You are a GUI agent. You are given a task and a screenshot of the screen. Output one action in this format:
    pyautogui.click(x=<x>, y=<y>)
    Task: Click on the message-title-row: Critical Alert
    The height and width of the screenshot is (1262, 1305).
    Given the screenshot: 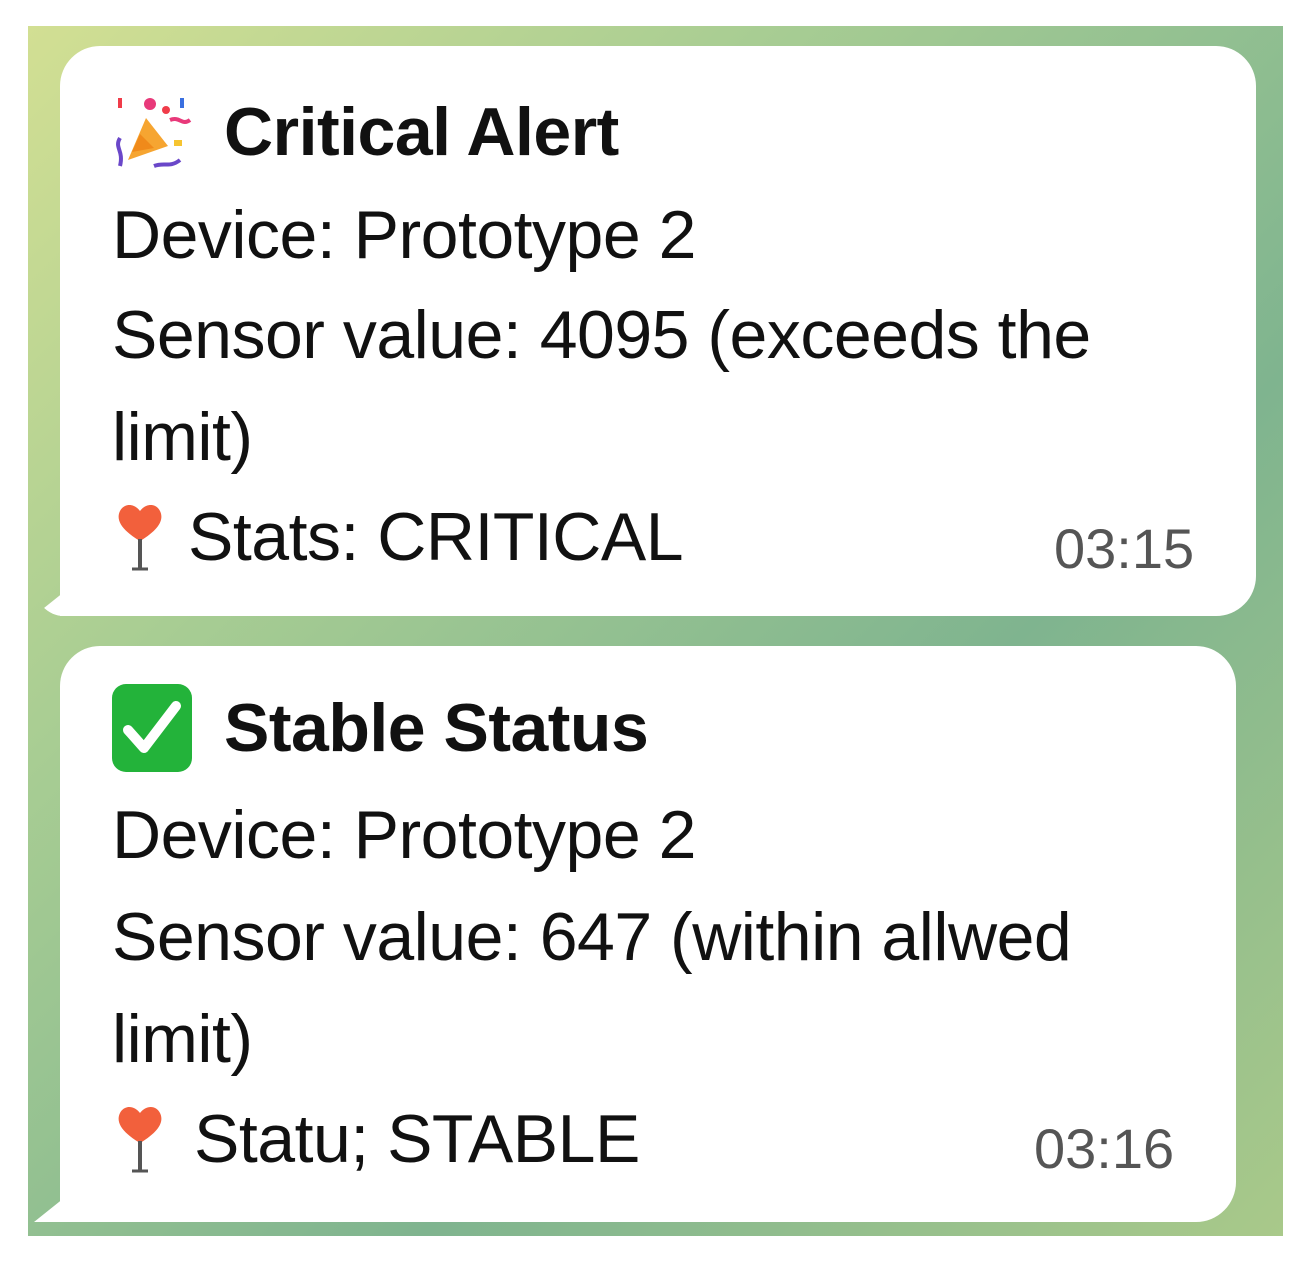 What is the action you would take?
    pyautogui.click(x=364, y=132)
    